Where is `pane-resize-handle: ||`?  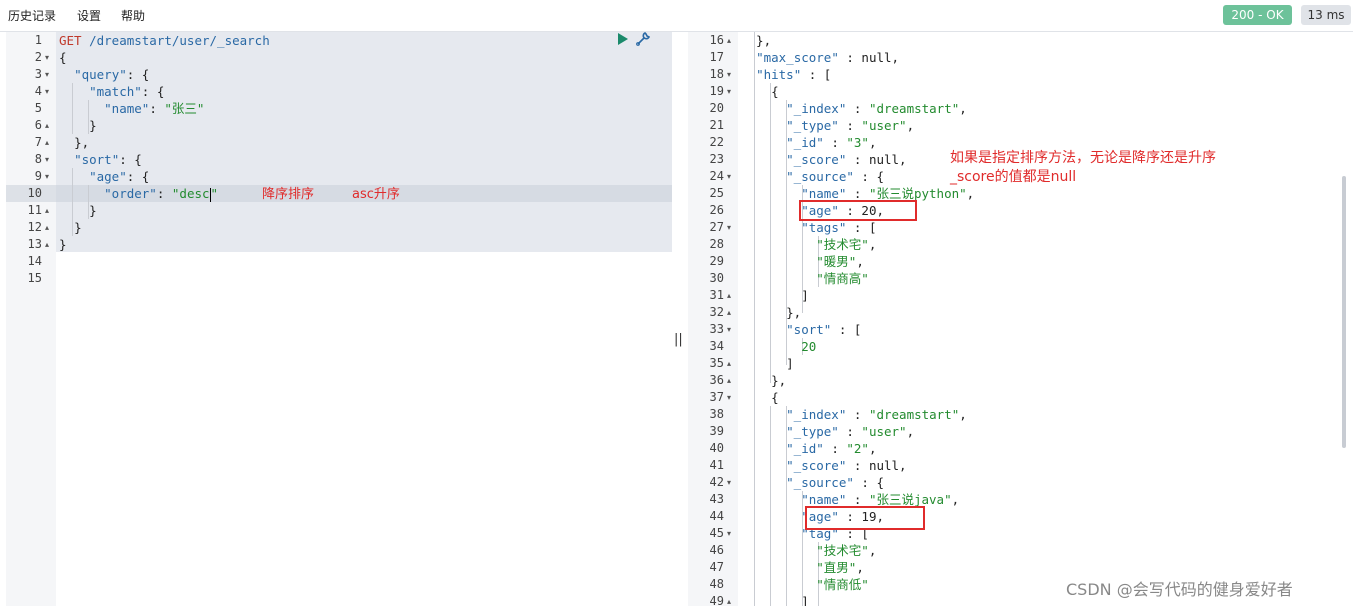
pane-resize-handle: || is located at coordinates (679, 339).